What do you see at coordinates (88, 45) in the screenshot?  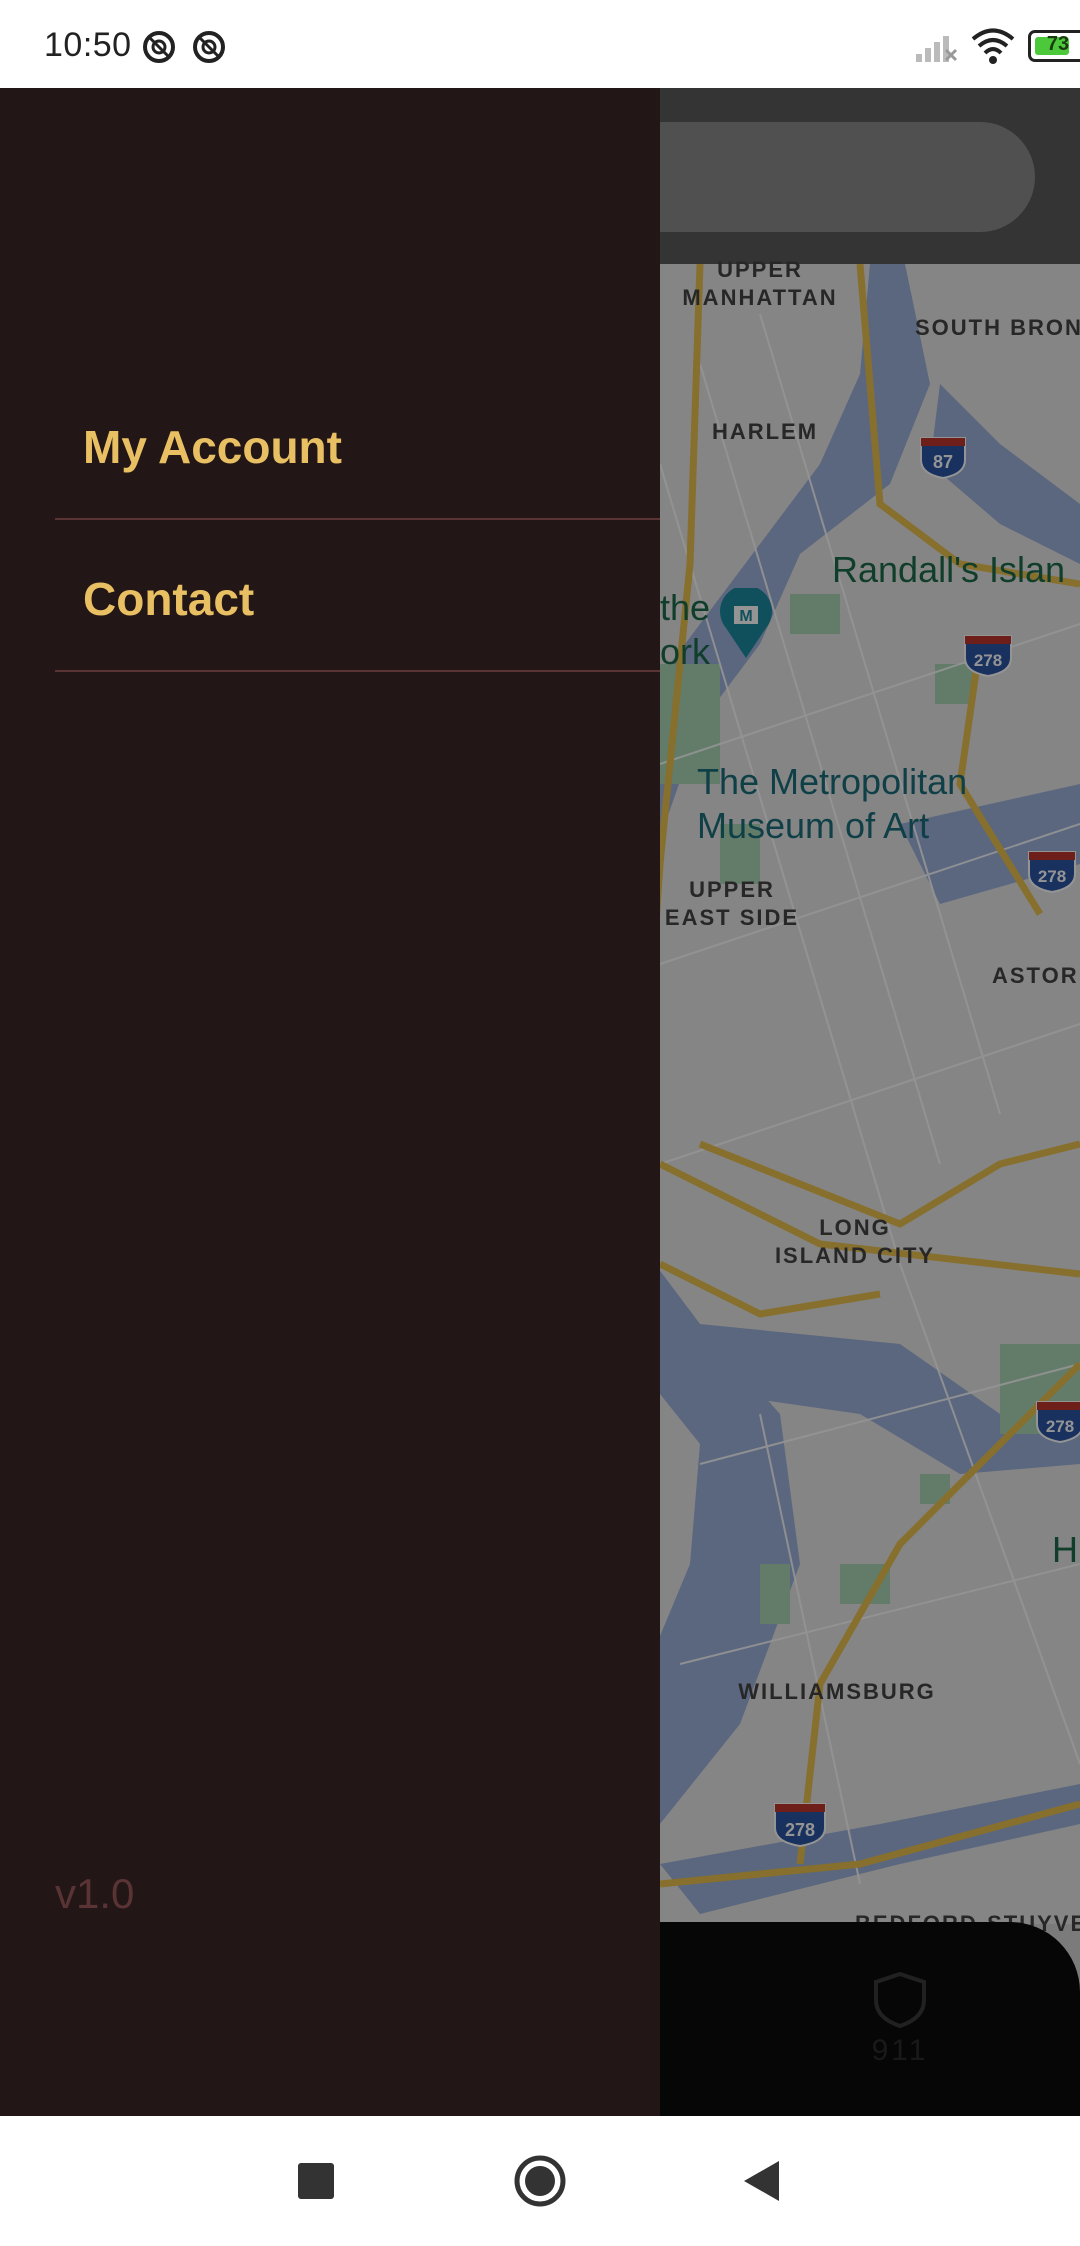 I see `status-time: 10:50` at bounding box center [88, 45].